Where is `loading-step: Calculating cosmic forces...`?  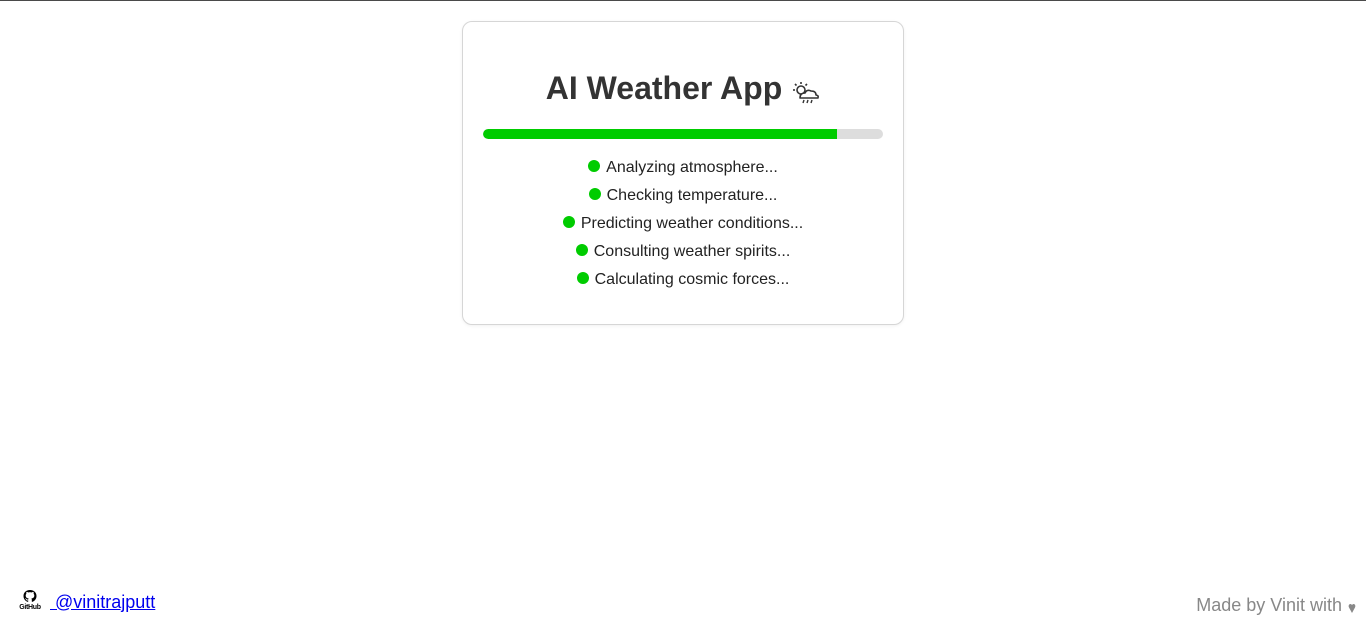 loading-step: Calculating cosmic forces... is located at coordinates (683, 280).